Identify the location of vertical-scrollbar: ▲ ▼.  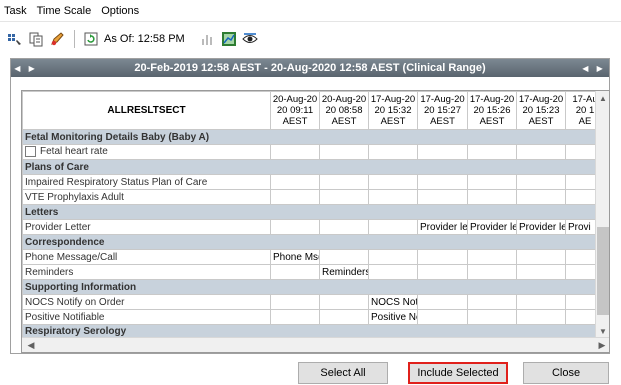
(602, 214).